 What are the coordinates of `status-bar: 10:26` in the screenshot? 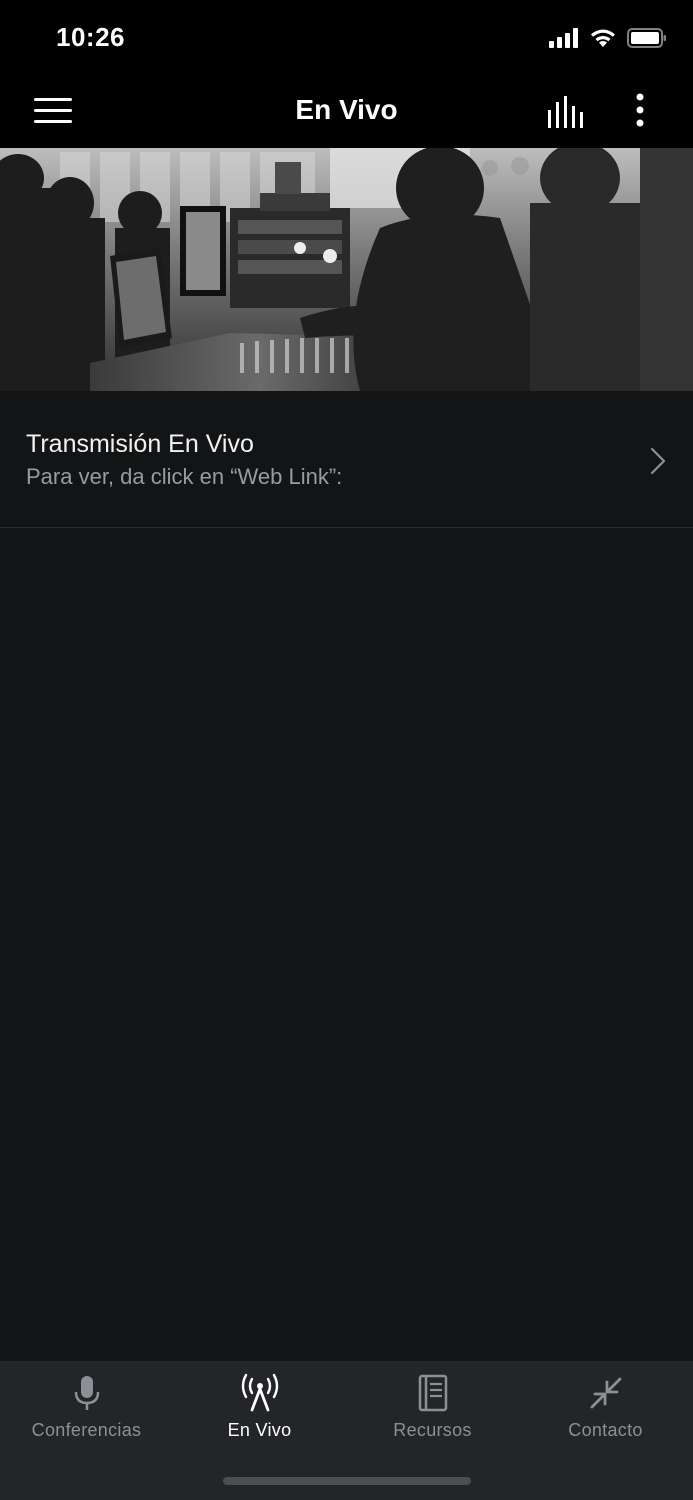 It's located at (346, 38).